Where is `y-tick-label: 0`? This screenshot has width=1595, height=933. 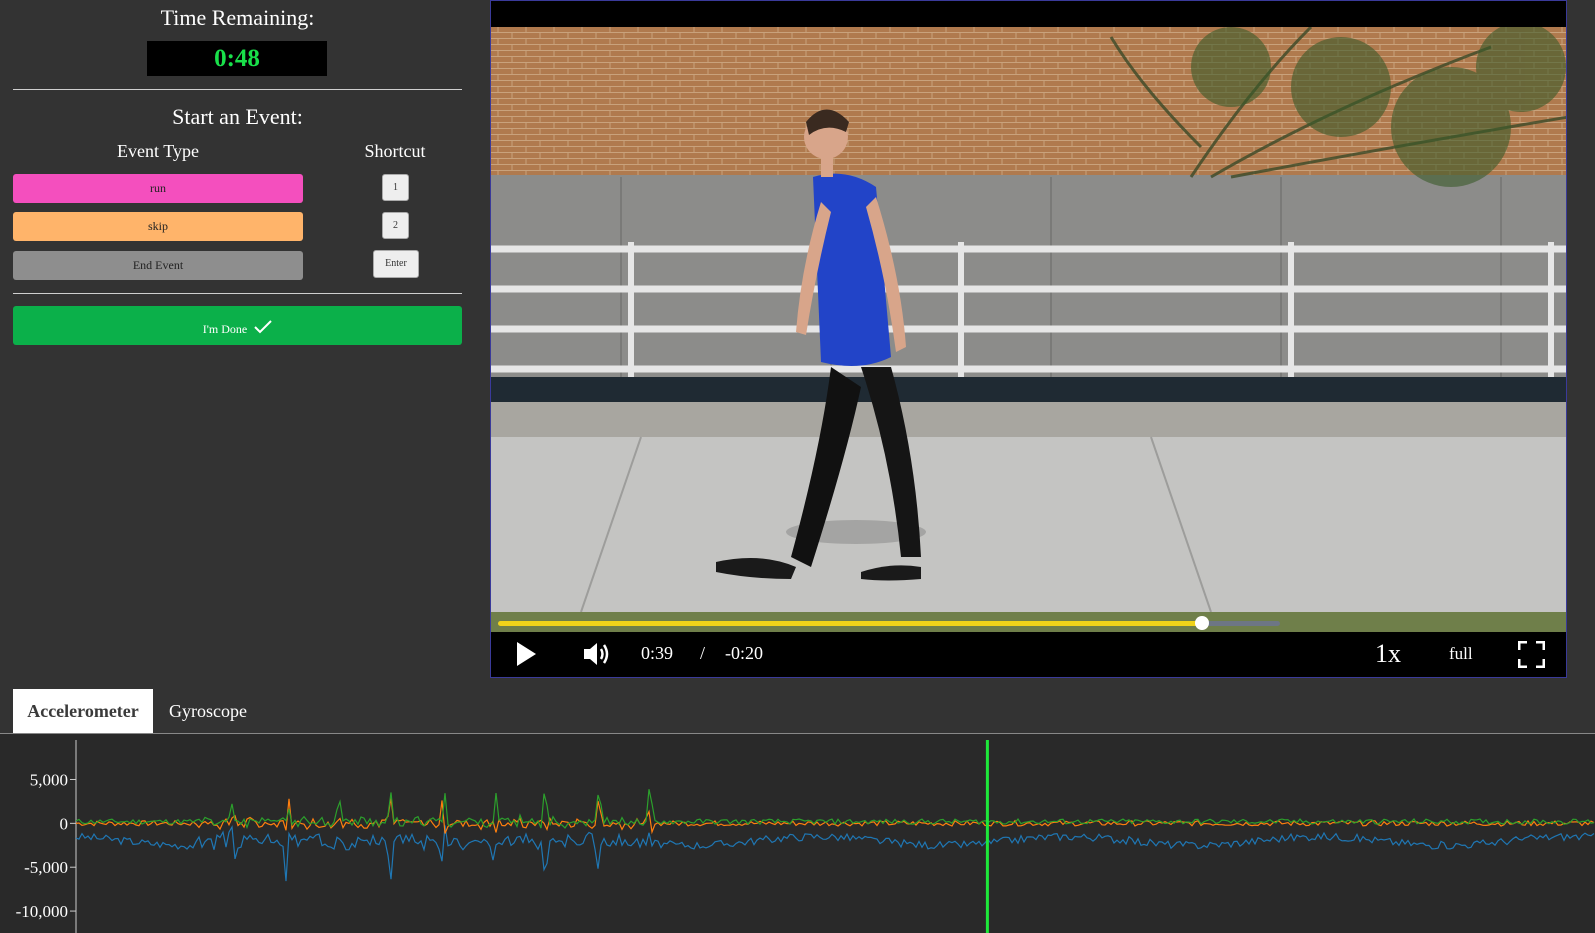
y-tick-label: 0 is located at coordinates (64, 823).